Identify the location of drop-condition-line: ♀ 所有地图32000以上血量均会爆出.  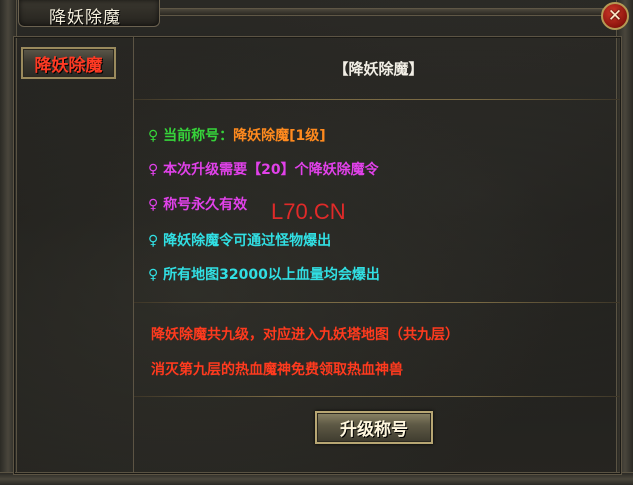
(264, 274).